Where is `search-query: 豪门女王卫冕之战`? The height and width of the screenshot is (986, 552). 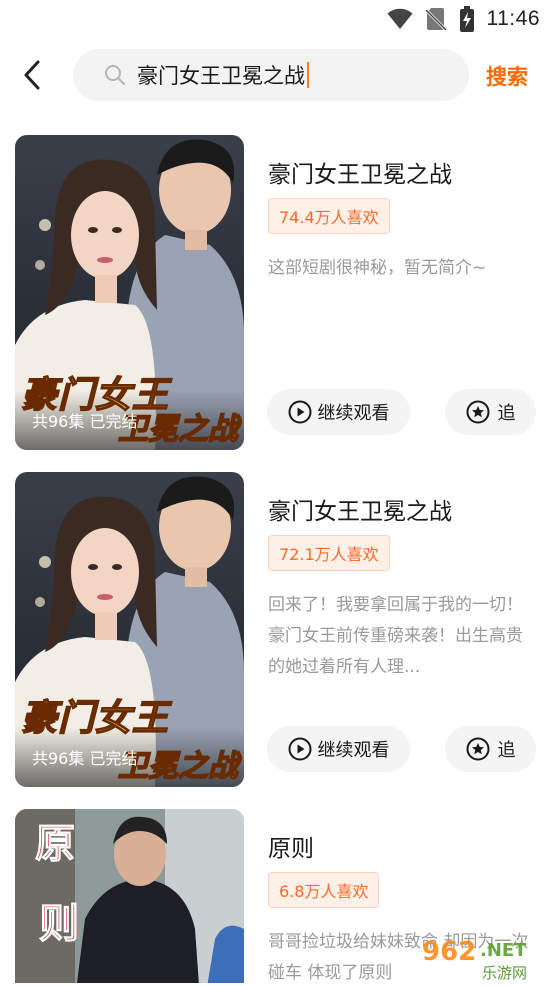
search-query: 豪门女王卫冕之战 is located at coordinates (221, 76).